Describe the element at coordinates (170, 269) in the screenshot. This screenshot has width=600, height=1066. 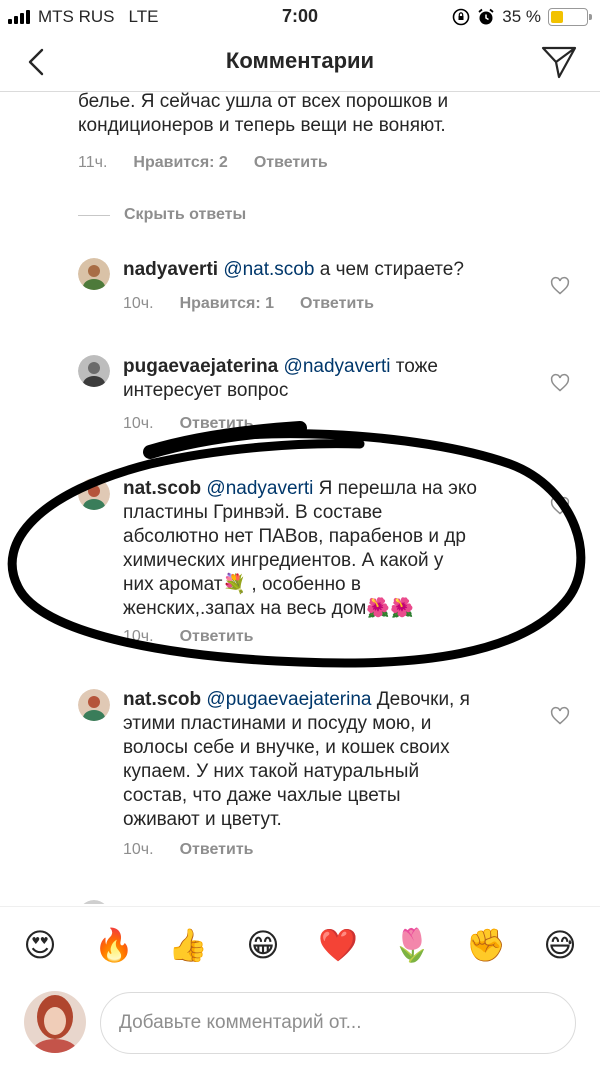
I see `username: nadyaverti` at that location.